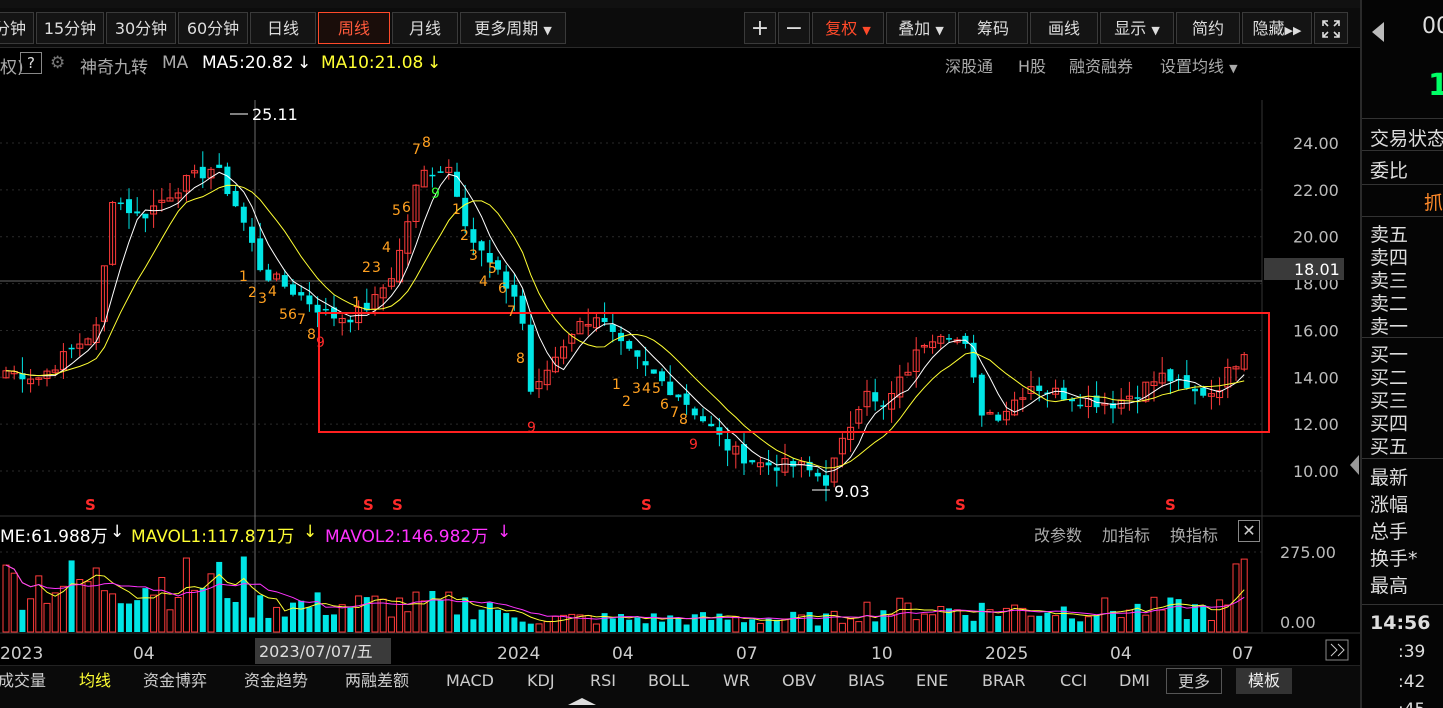 The image size is (1443, 708). Describe the element at coordinates (23, 681) in the screenshot. I see `tab-volume: 成交量` at that location.